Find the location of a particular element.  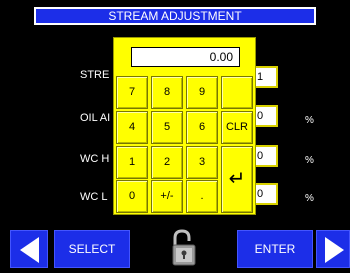

label-oil: OIL AI is located at coordinates (95, 118).